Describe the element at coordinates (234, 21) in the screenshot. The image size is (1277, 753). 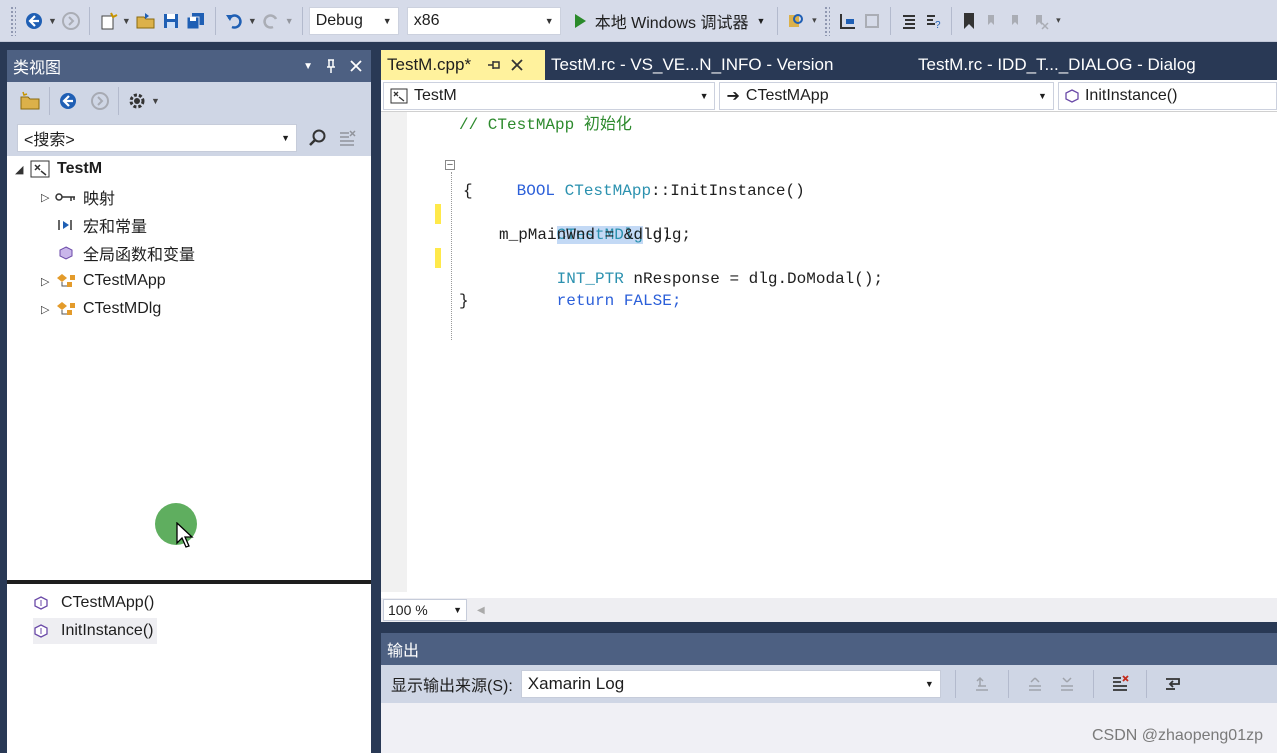
I see `undo-icon` at that location.